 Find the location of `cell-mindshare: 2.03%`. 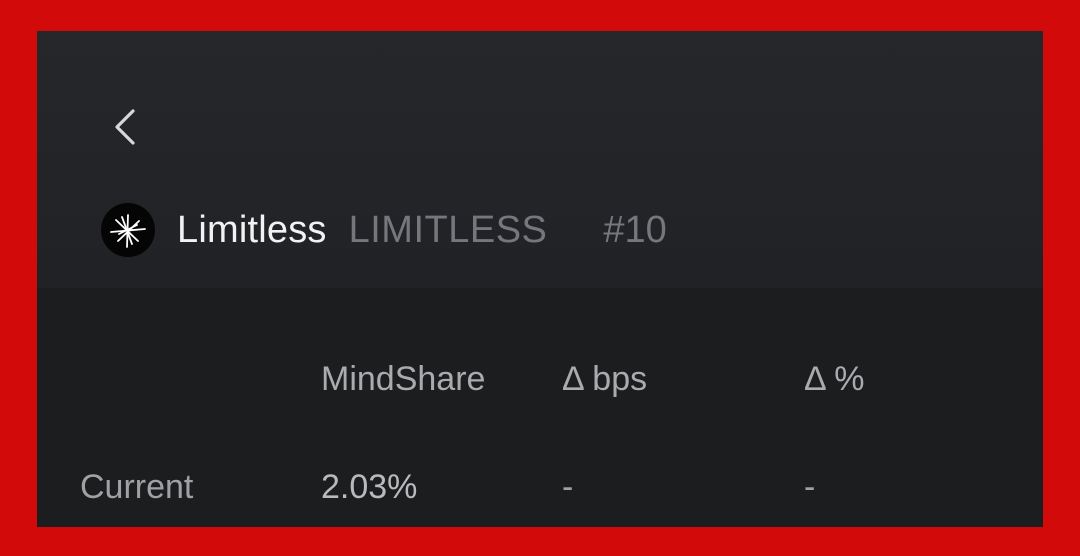

cell-mindshare: 2.03% is located at coordinates (369, 487).